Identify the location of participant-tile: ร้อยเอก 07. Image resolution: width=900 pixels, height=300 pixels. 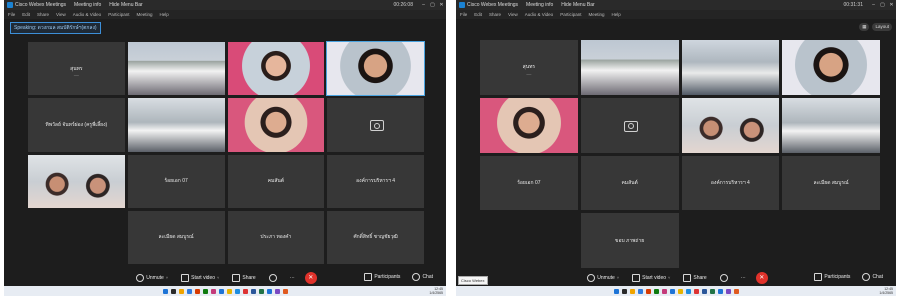
(529, 183).